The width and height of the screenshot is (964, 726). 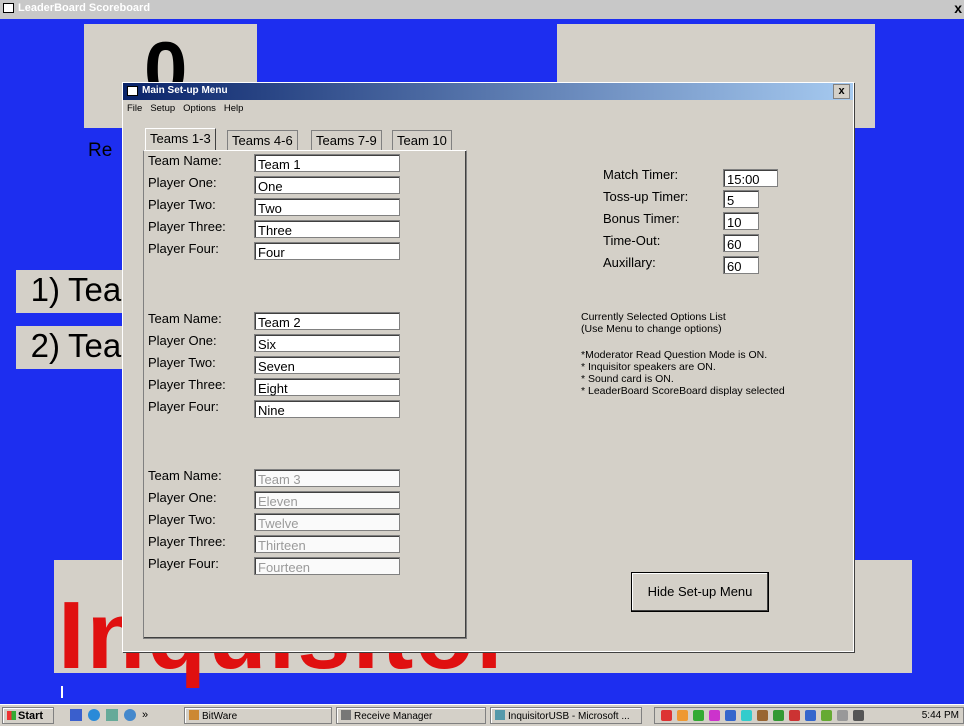 I want to click on bonus-timer-field: 10, so click(x=741, y=221).